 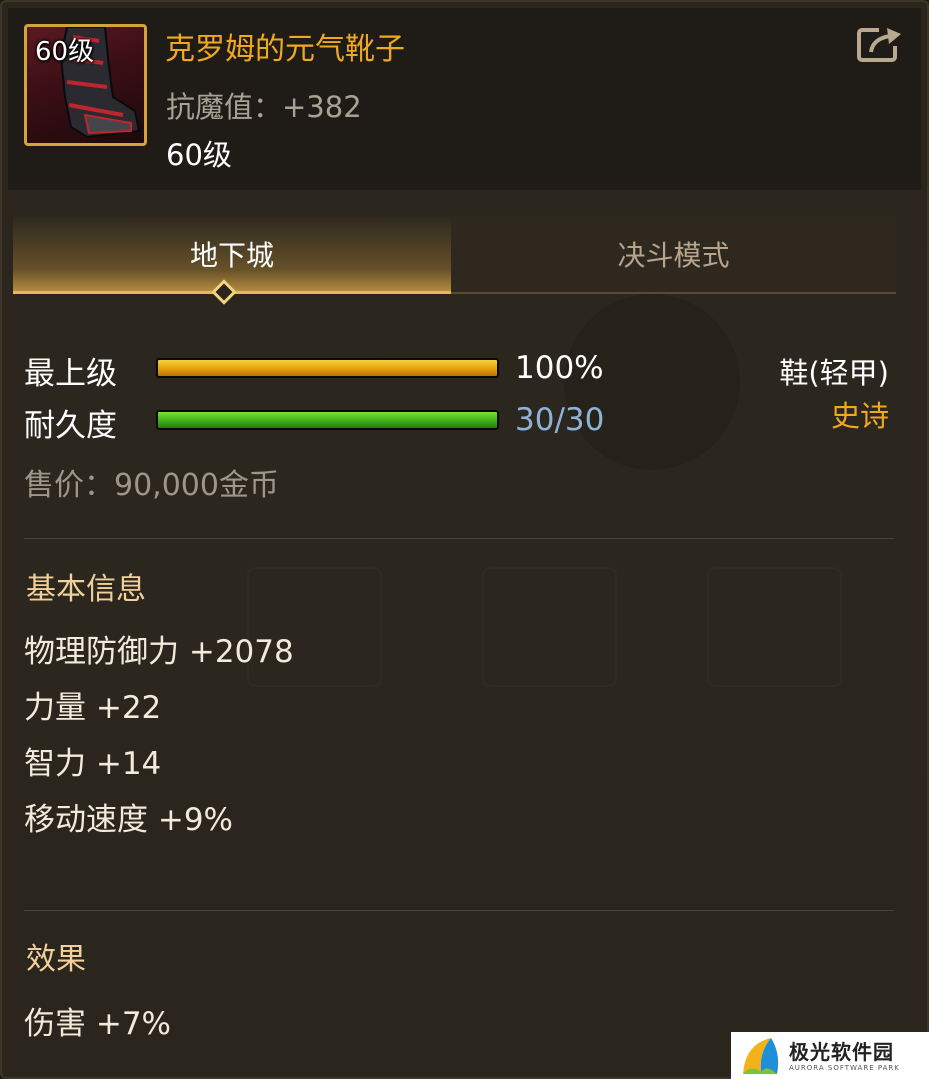 I want to click on item-magic-resist: 抗魔值：+382, so click(x=264, y=107).